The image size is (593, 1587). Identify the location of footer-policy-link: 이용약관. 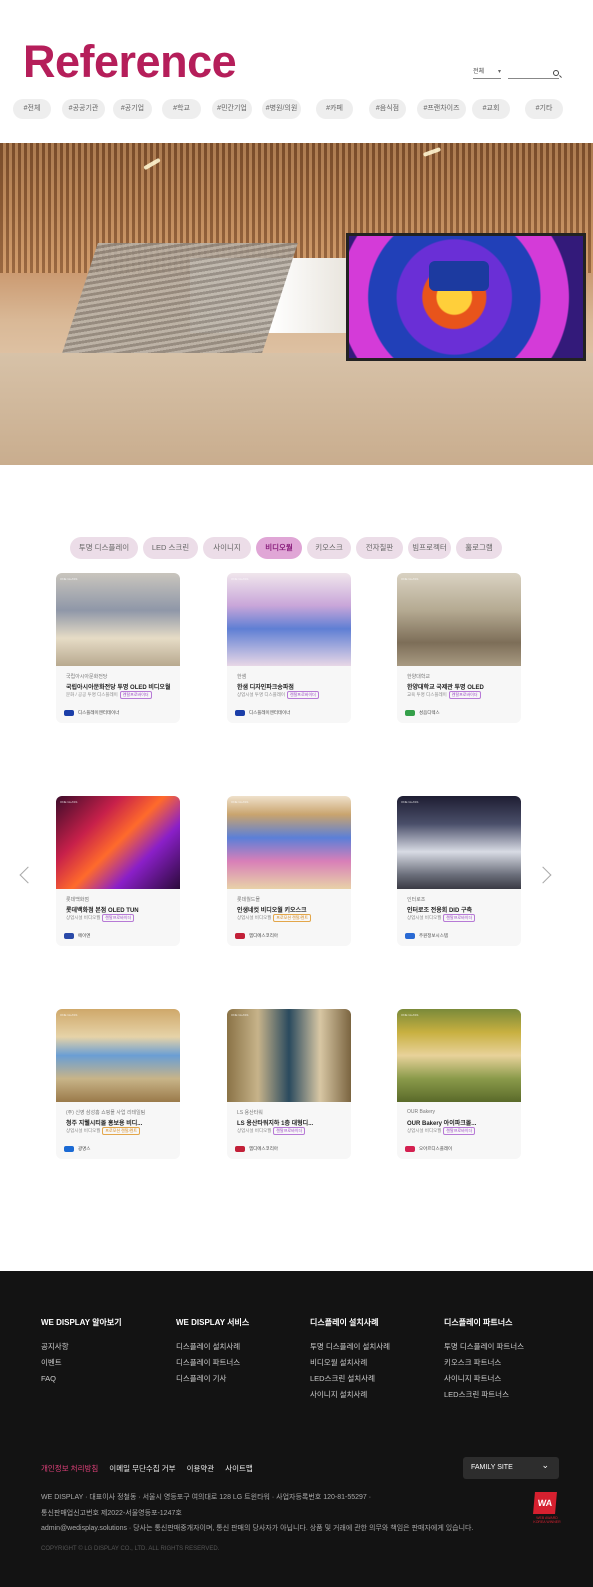
(201, 1468).